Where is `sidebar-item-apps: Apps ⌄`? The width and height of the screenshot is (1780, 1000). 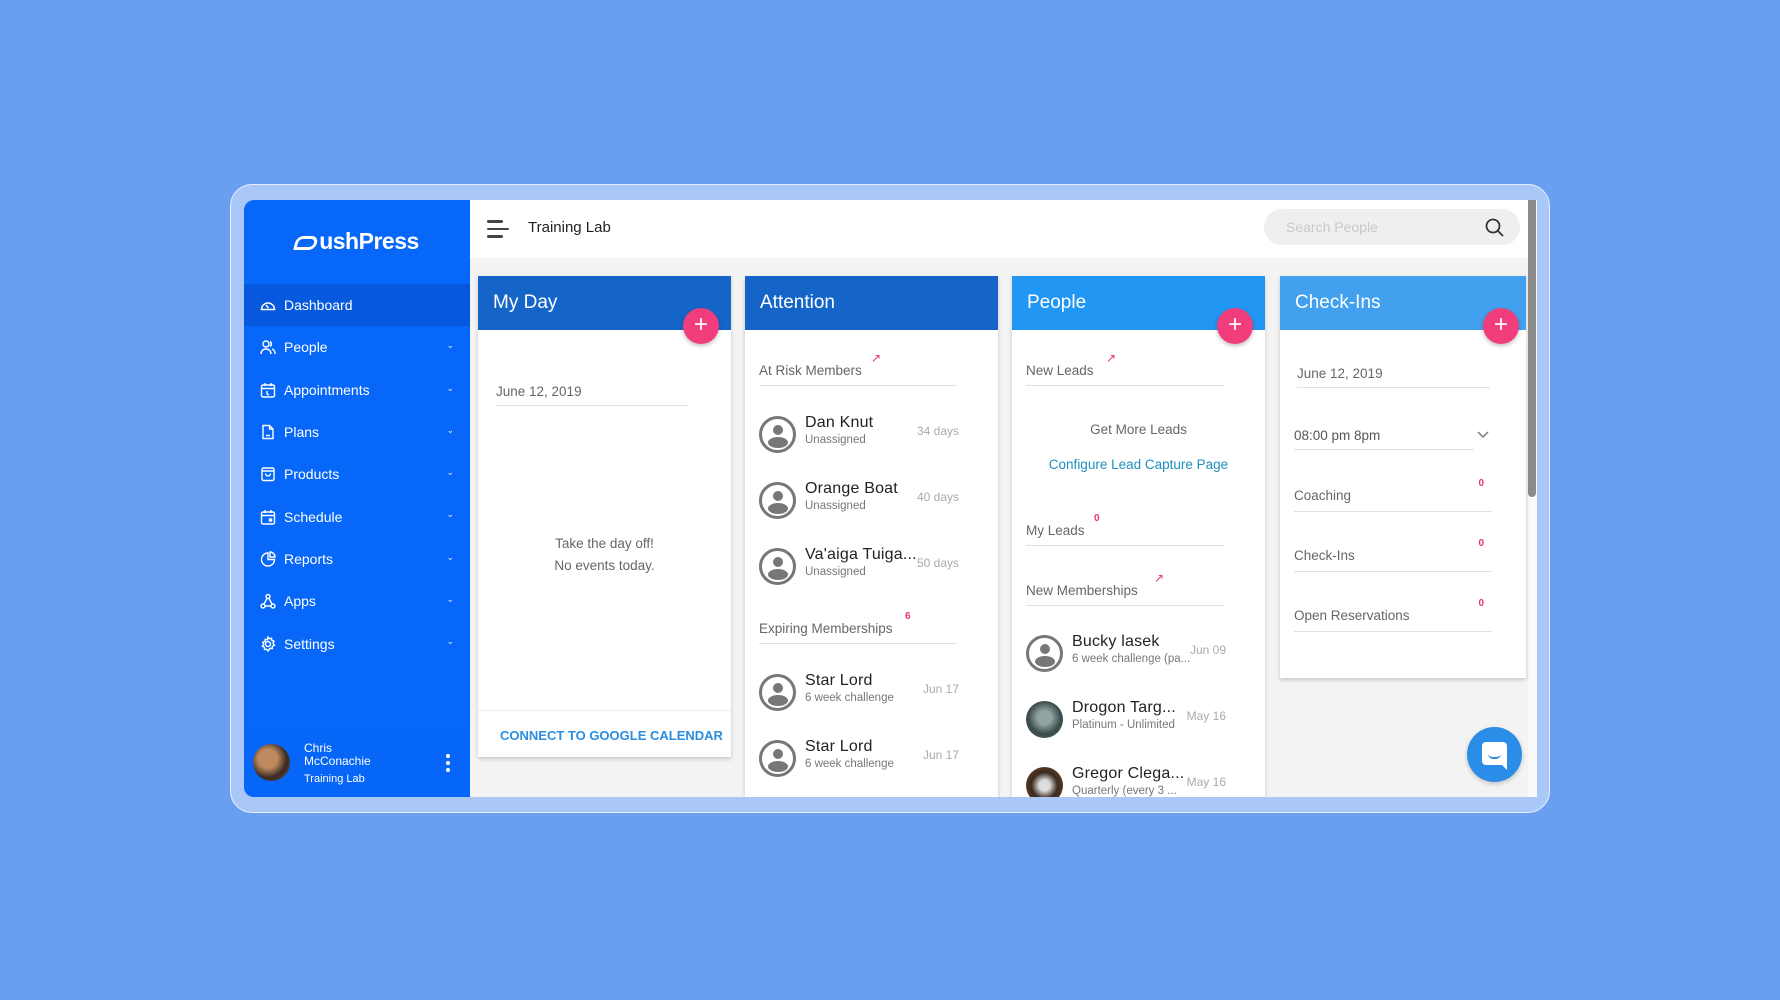 sidebar-item-apps: Apps ⌄ is located at coordinates (357, 601).